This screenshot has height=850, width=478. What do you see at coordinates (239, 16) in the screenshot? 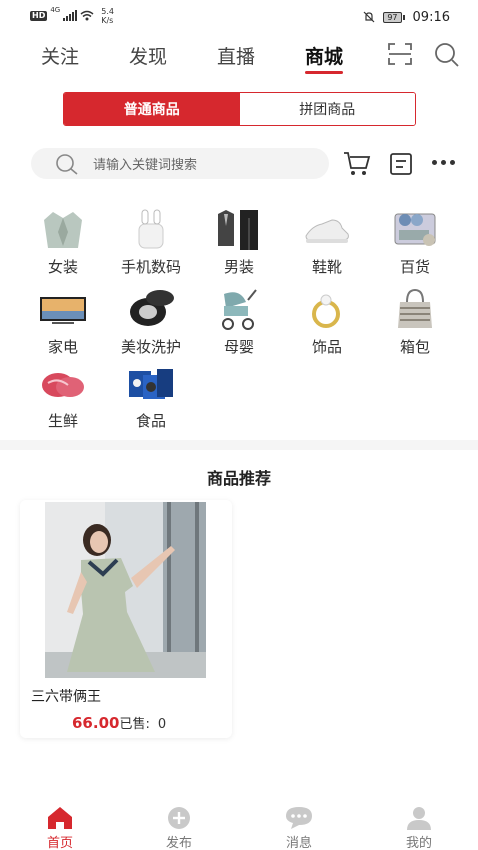
I see `status-bar: HD 4G 5.4 K/s 97 09:16` at bounding box center [239, 16].